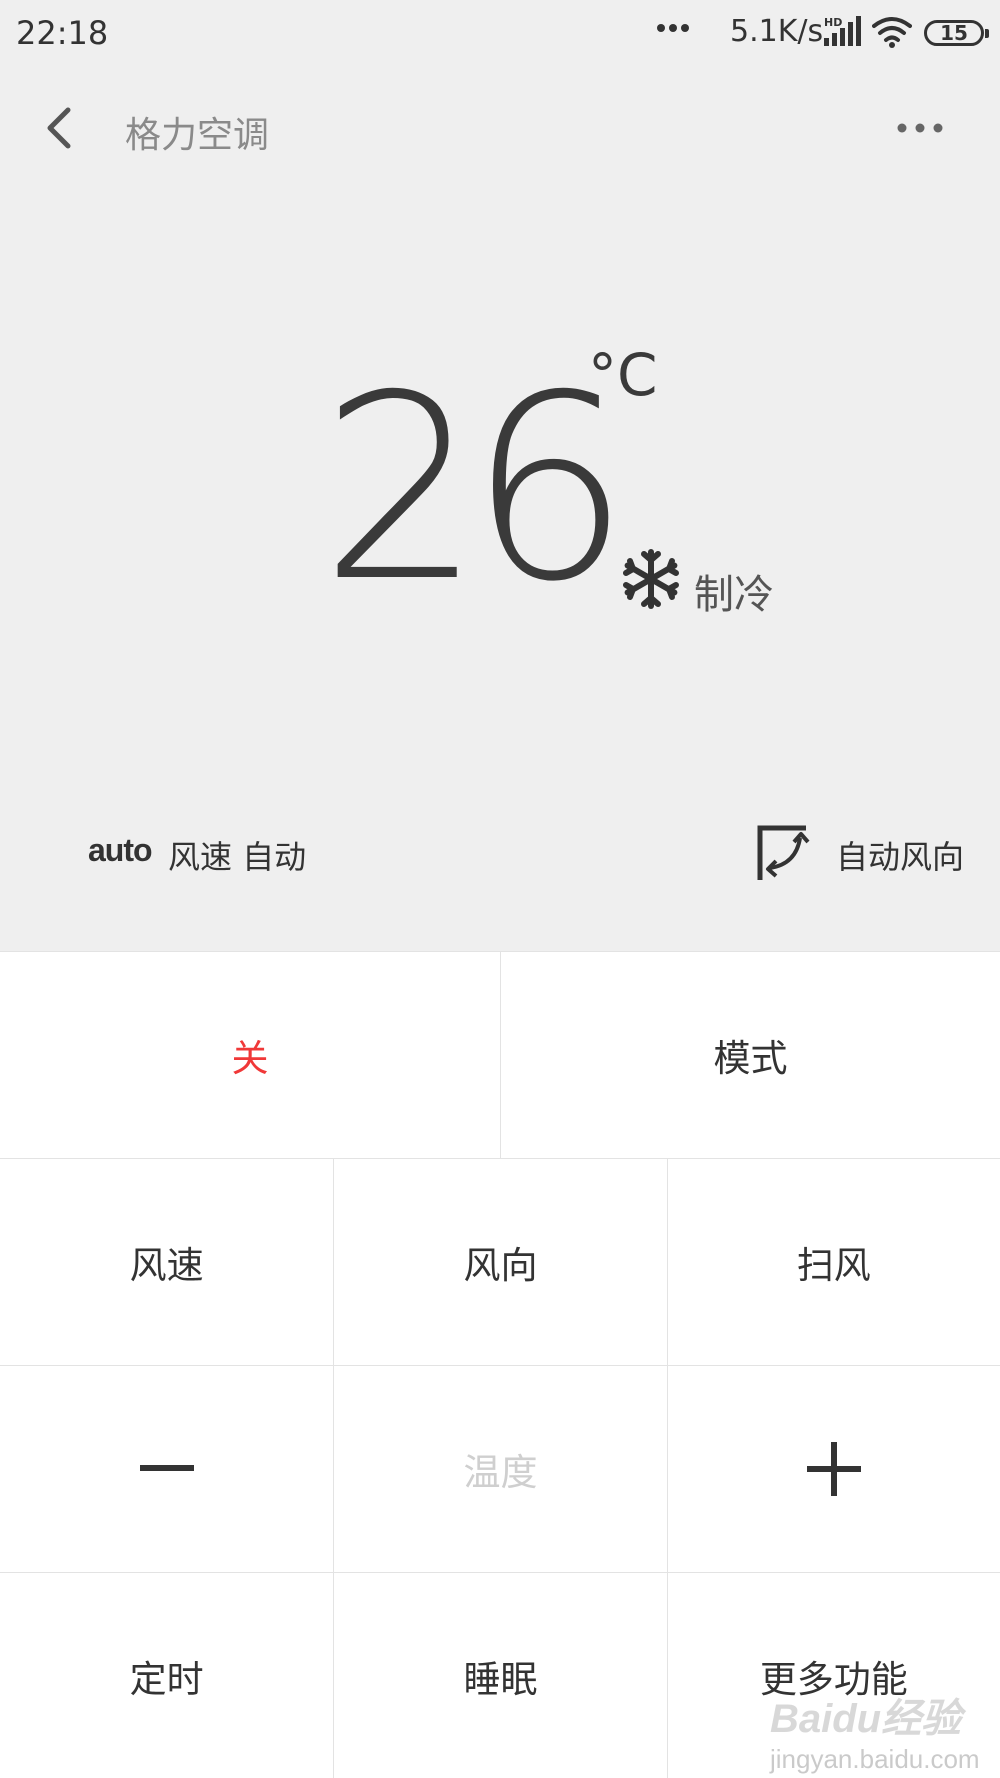 Image resolution: width=1000 pixels, height=1778 pixels. What do you see at coordinates (500, 35) in the screenshot?
I see `status-bar: 22:18 5.1K/s HD 15` at bounding box center [500, 35].